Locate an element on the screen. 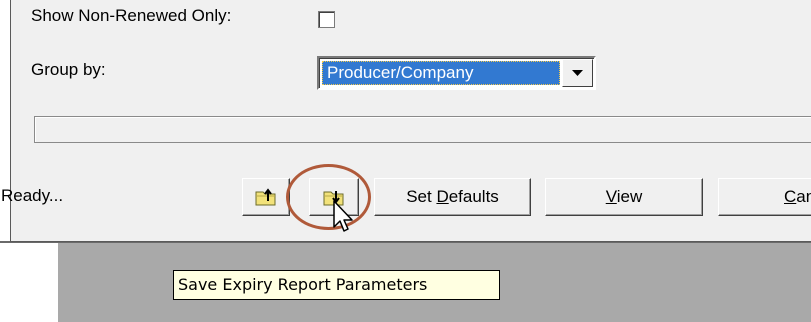 The height and width of the screenshot is (322, 811). folder-up-icon is located at coordinates (265, 197).